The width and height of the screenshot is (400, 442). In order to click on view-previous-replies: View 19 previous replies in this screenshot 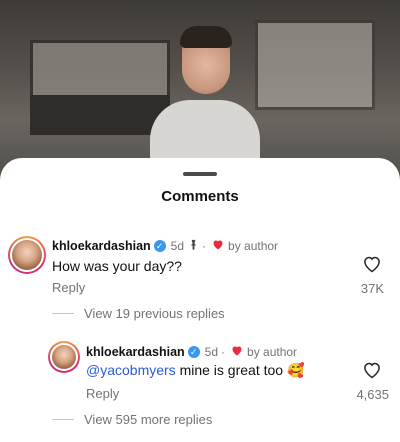, I will do `click(138, 313)`.